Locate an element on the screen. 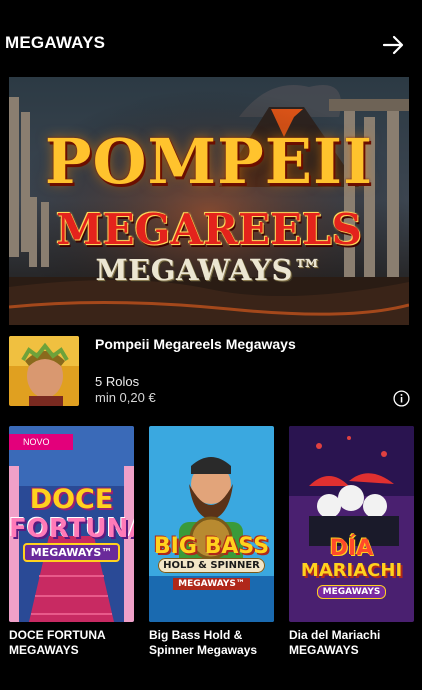 This screenshot has height=690, width=422. card-logo-line2: MARIACHI is located at coordinates (351, 570).